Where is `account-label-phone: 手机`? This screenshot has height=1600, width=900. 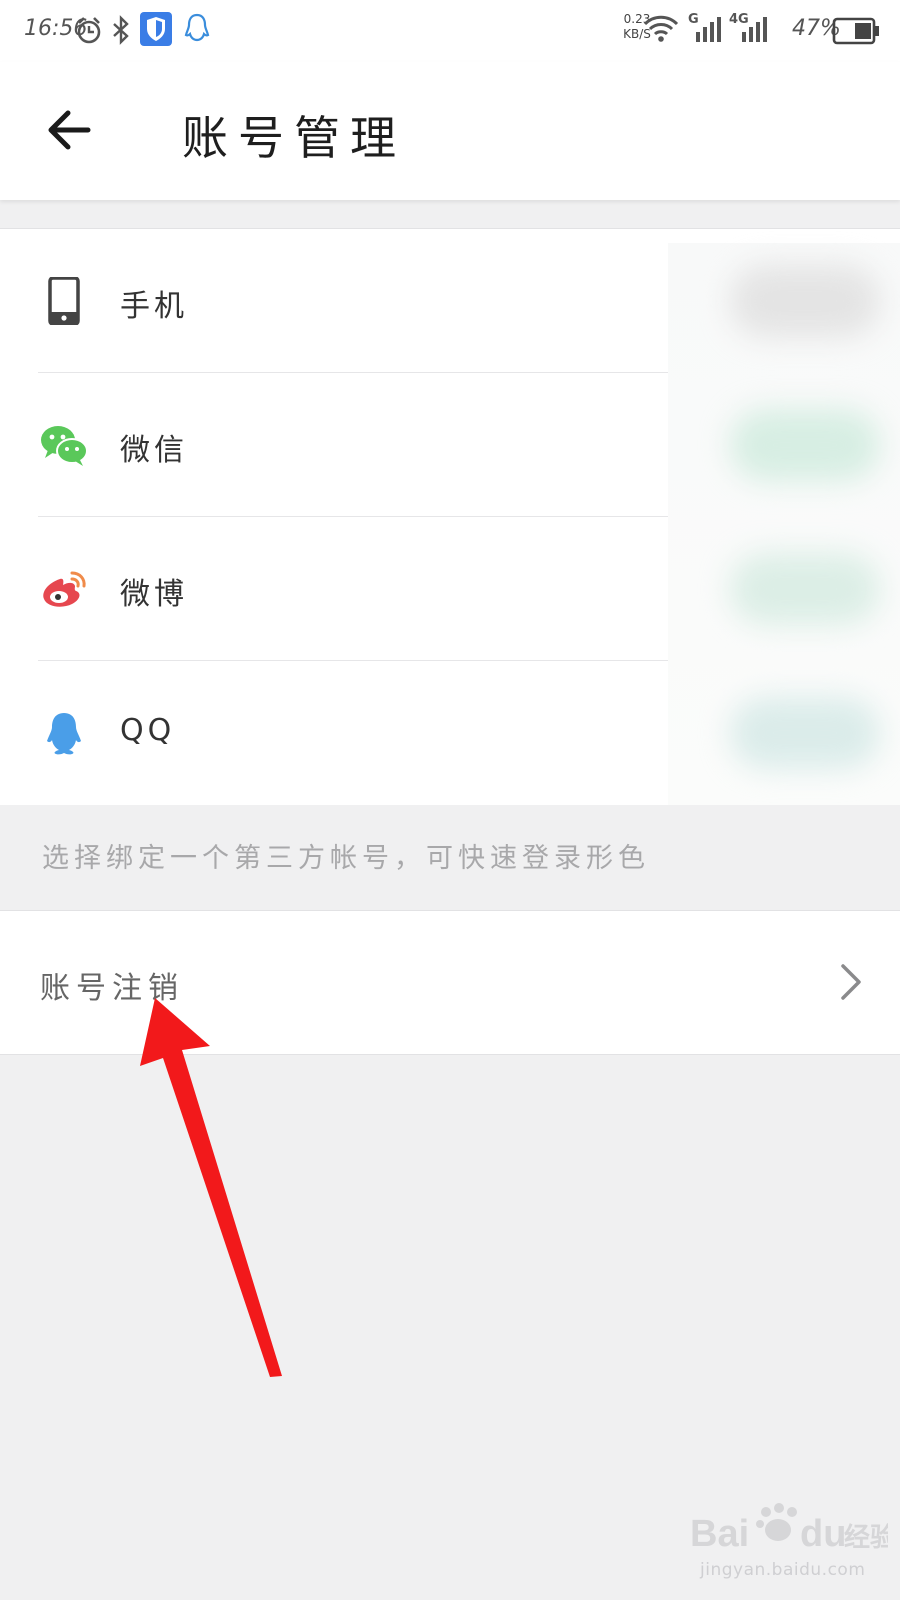 account-label-phone: 手机 is located at coordinates (154, 306).